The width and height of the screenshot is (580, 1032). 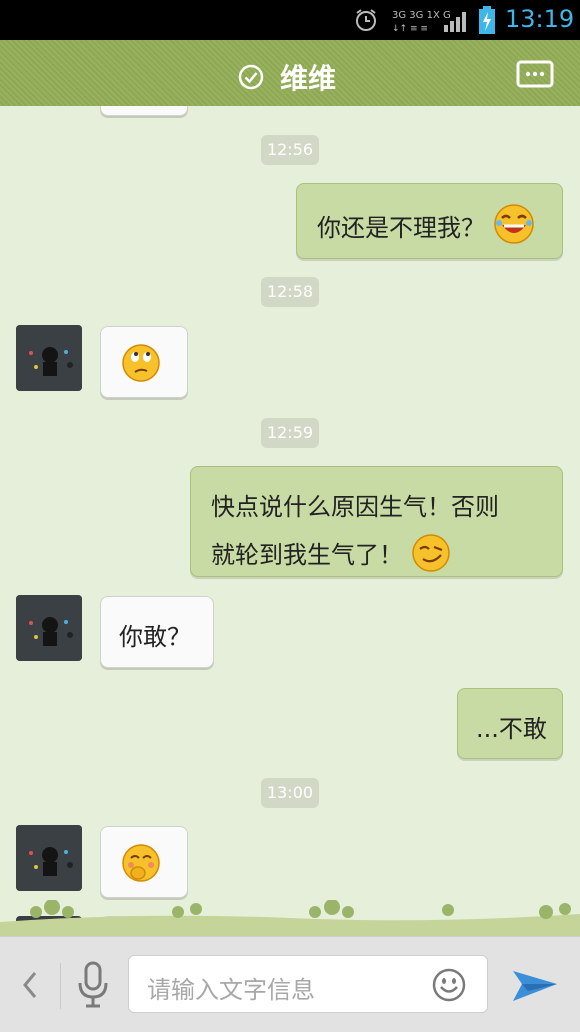 I want to click on timestamp: 13:00, so click(x=290, y=793).